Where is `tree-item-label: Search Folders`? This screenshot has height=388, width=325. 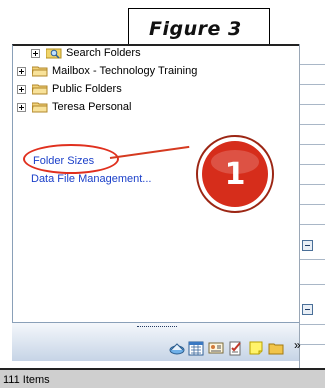
tree-item-label: Search Folders is located at coordinates (103, 53).